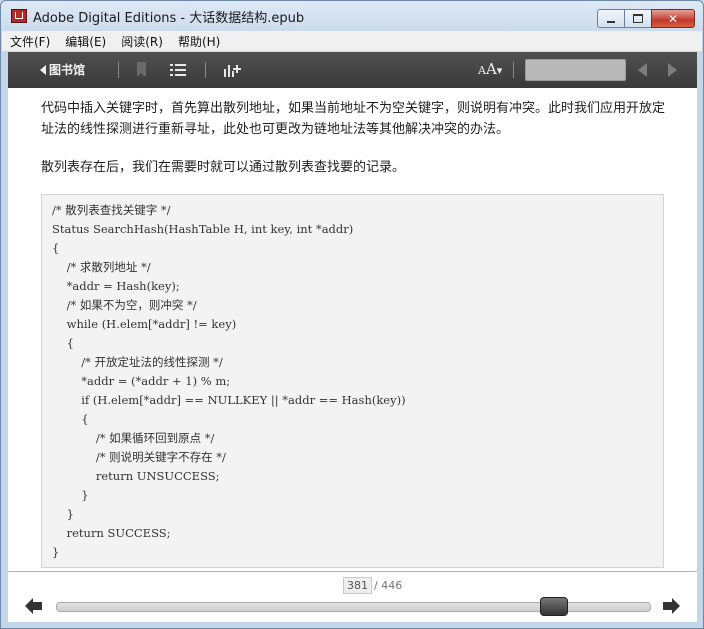  What do you see at coordinates (101, 267) in the screenshot?
I see `code-line: /* 求散列地址 */` at bounding box center [101, 267].